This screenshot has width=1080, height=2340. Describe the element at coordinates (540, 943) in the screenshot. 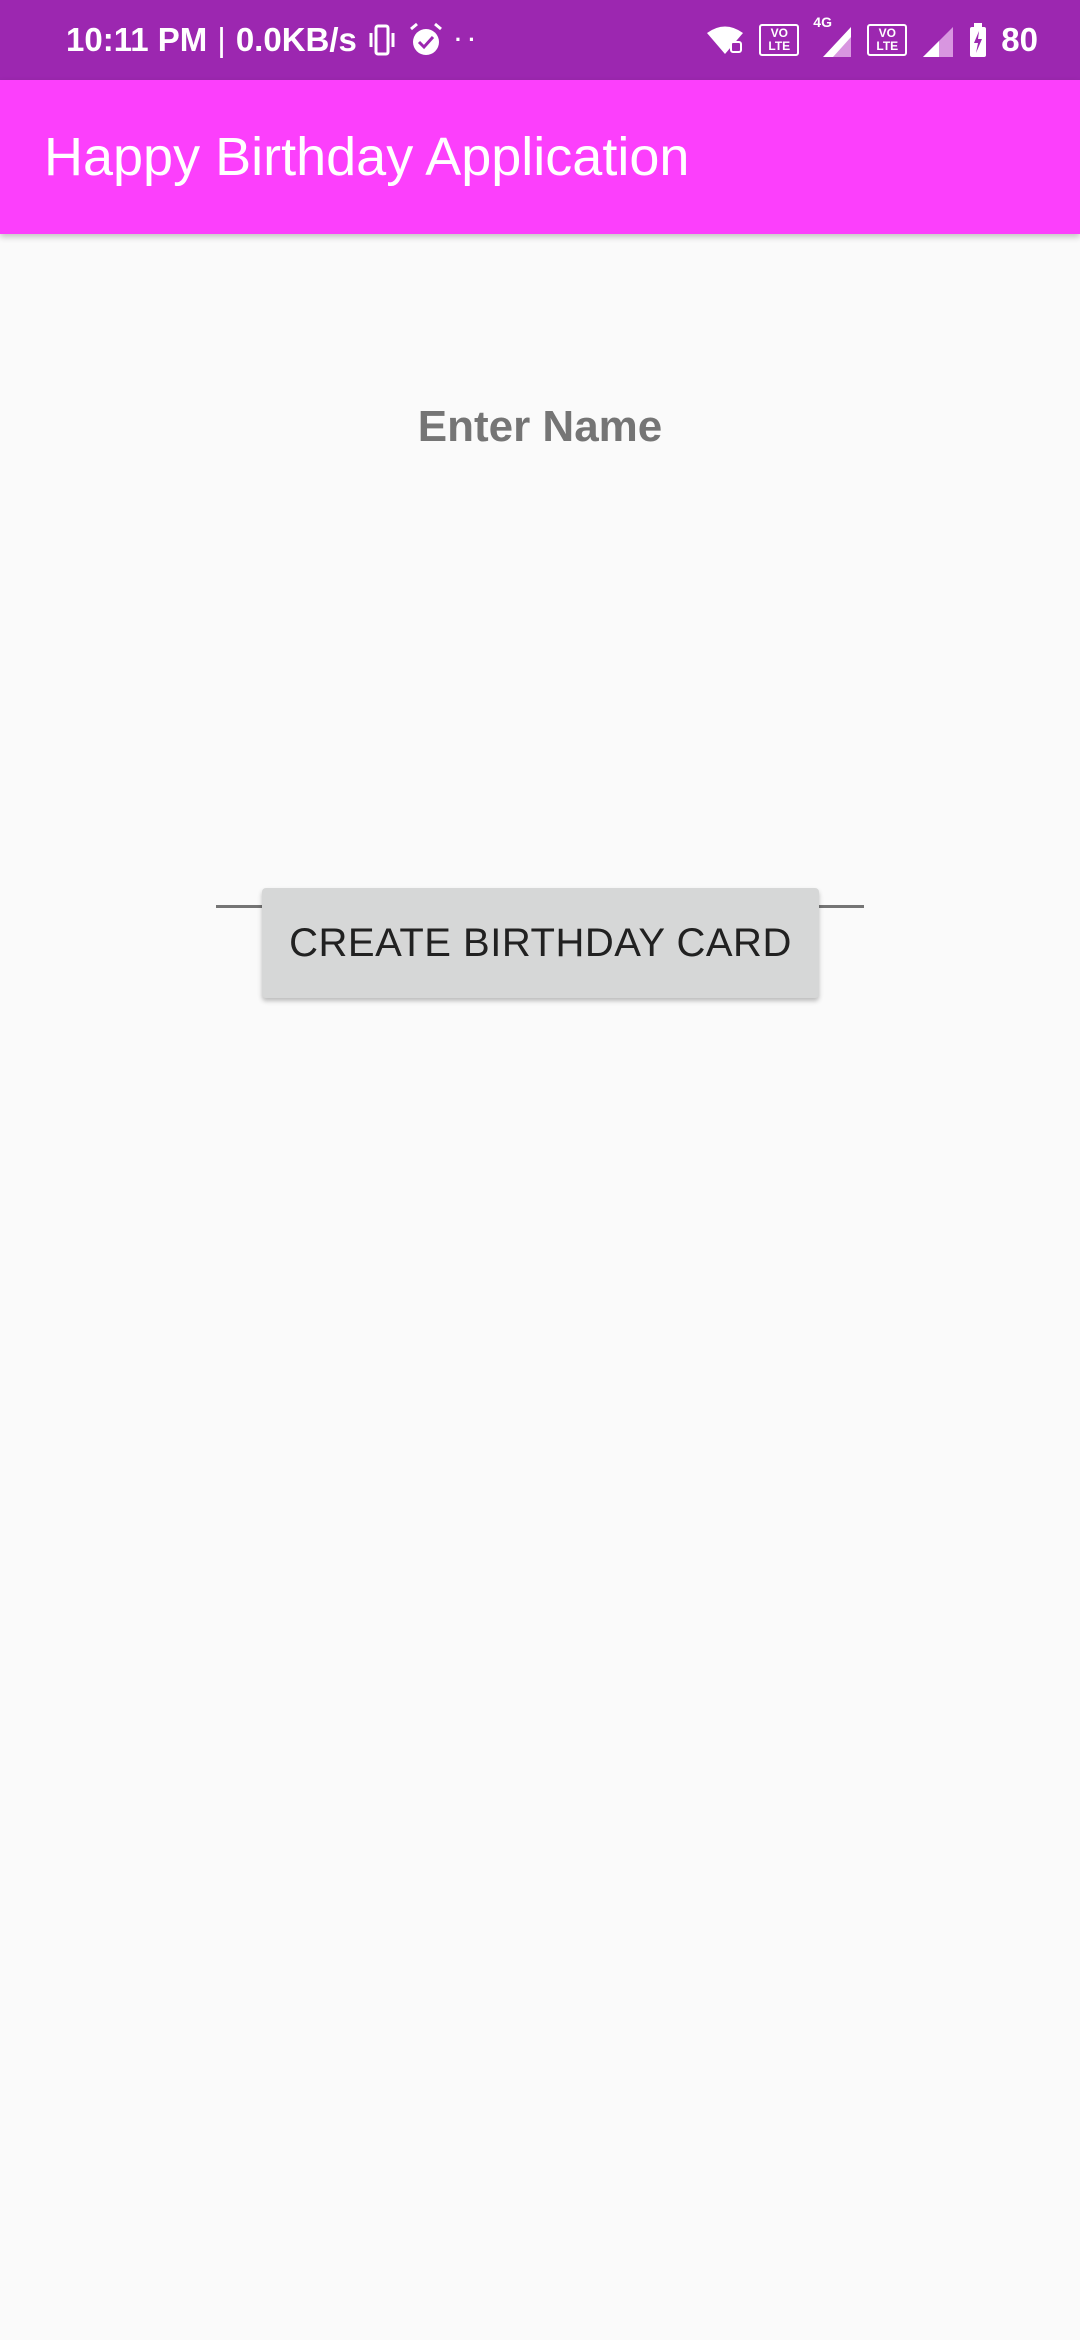

I see `create-birthday-card-button: CREATE BIRTHDAY CARD` at that location.